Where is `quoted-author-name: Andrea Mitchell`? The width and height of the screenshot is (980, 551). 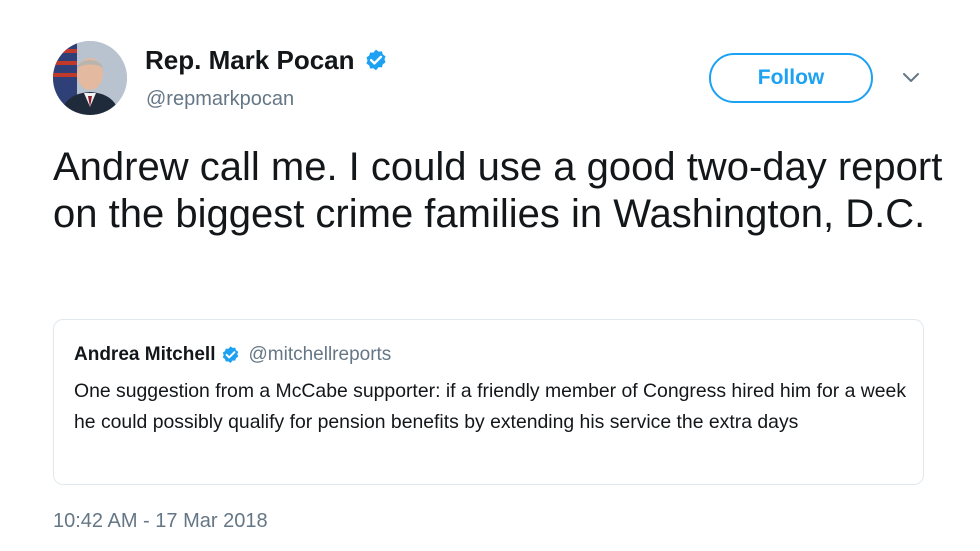 quoted-author-name: Andrea Mitchell is located at coordinates (145, 354).